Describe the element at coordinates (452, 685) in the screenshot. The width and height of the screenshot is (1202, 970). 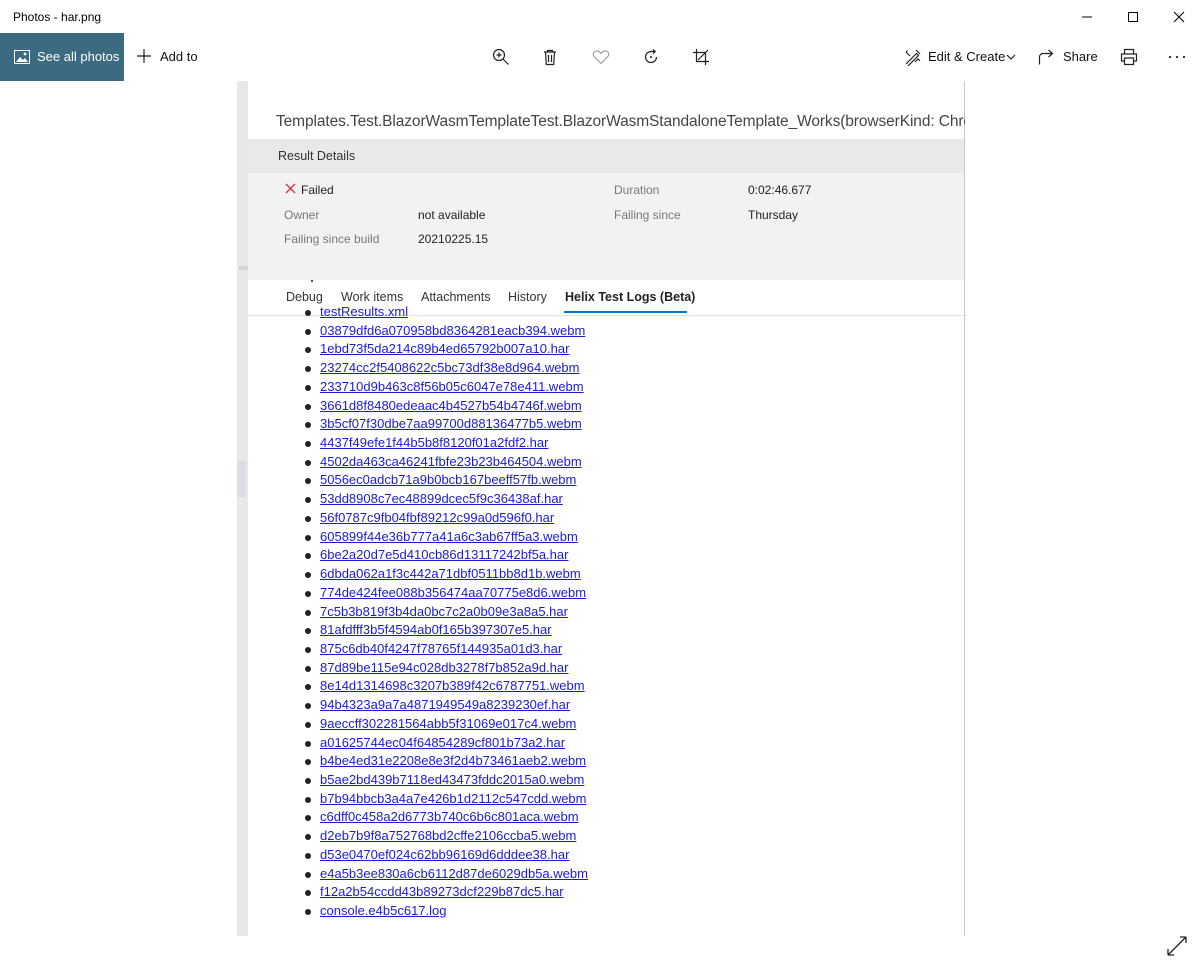
I see `file-link: 8e14d1314698c3207b389f42c6787751.webm` at that location.